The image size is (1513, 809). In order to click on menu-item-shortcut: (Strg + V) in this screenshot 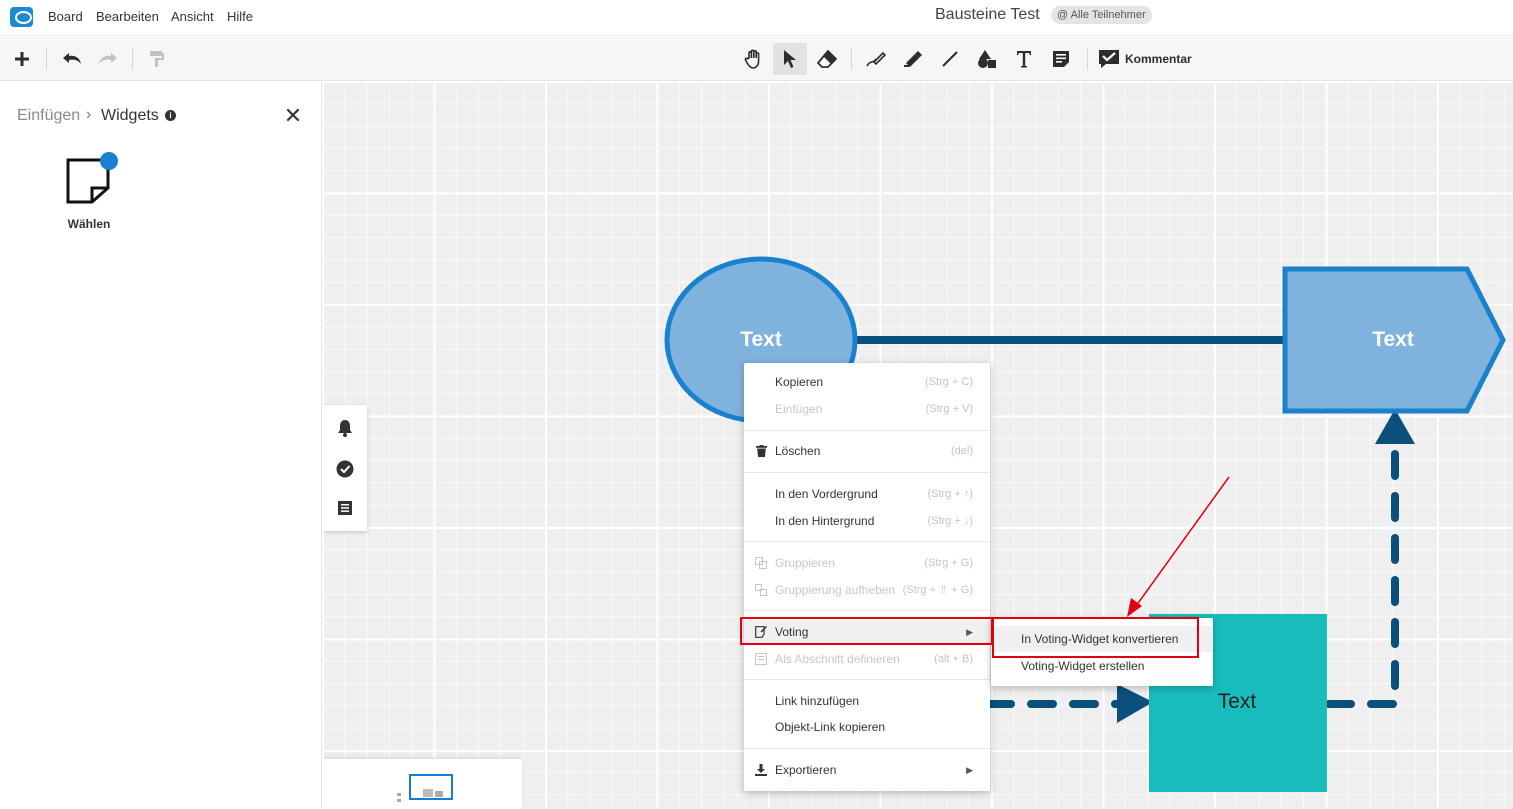, I will do `click(949, 409)`.